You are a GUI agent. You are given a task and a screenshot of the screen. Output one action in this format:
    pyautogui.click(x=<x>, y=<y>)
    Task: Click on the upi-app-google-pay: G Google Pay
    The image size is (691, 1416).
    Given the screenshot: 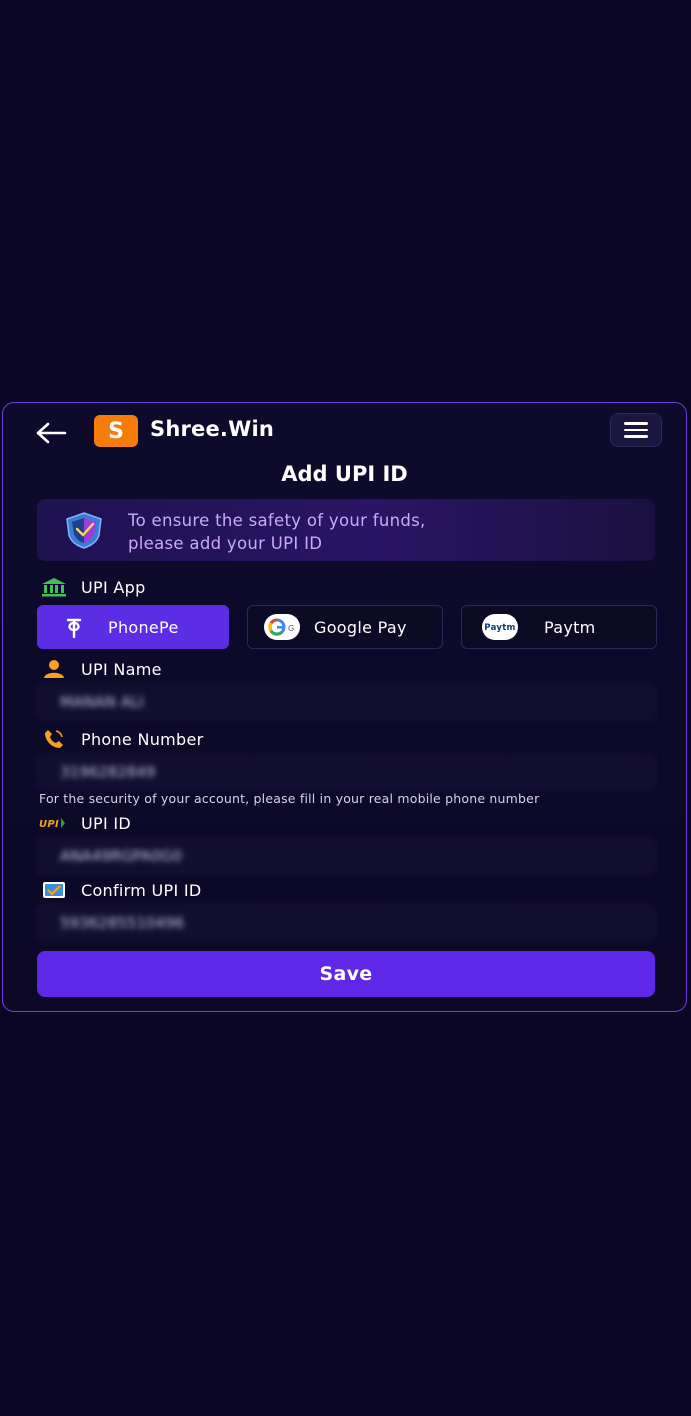 What is the action you would take?
    pyautogui.click(x=345, y=627)
    